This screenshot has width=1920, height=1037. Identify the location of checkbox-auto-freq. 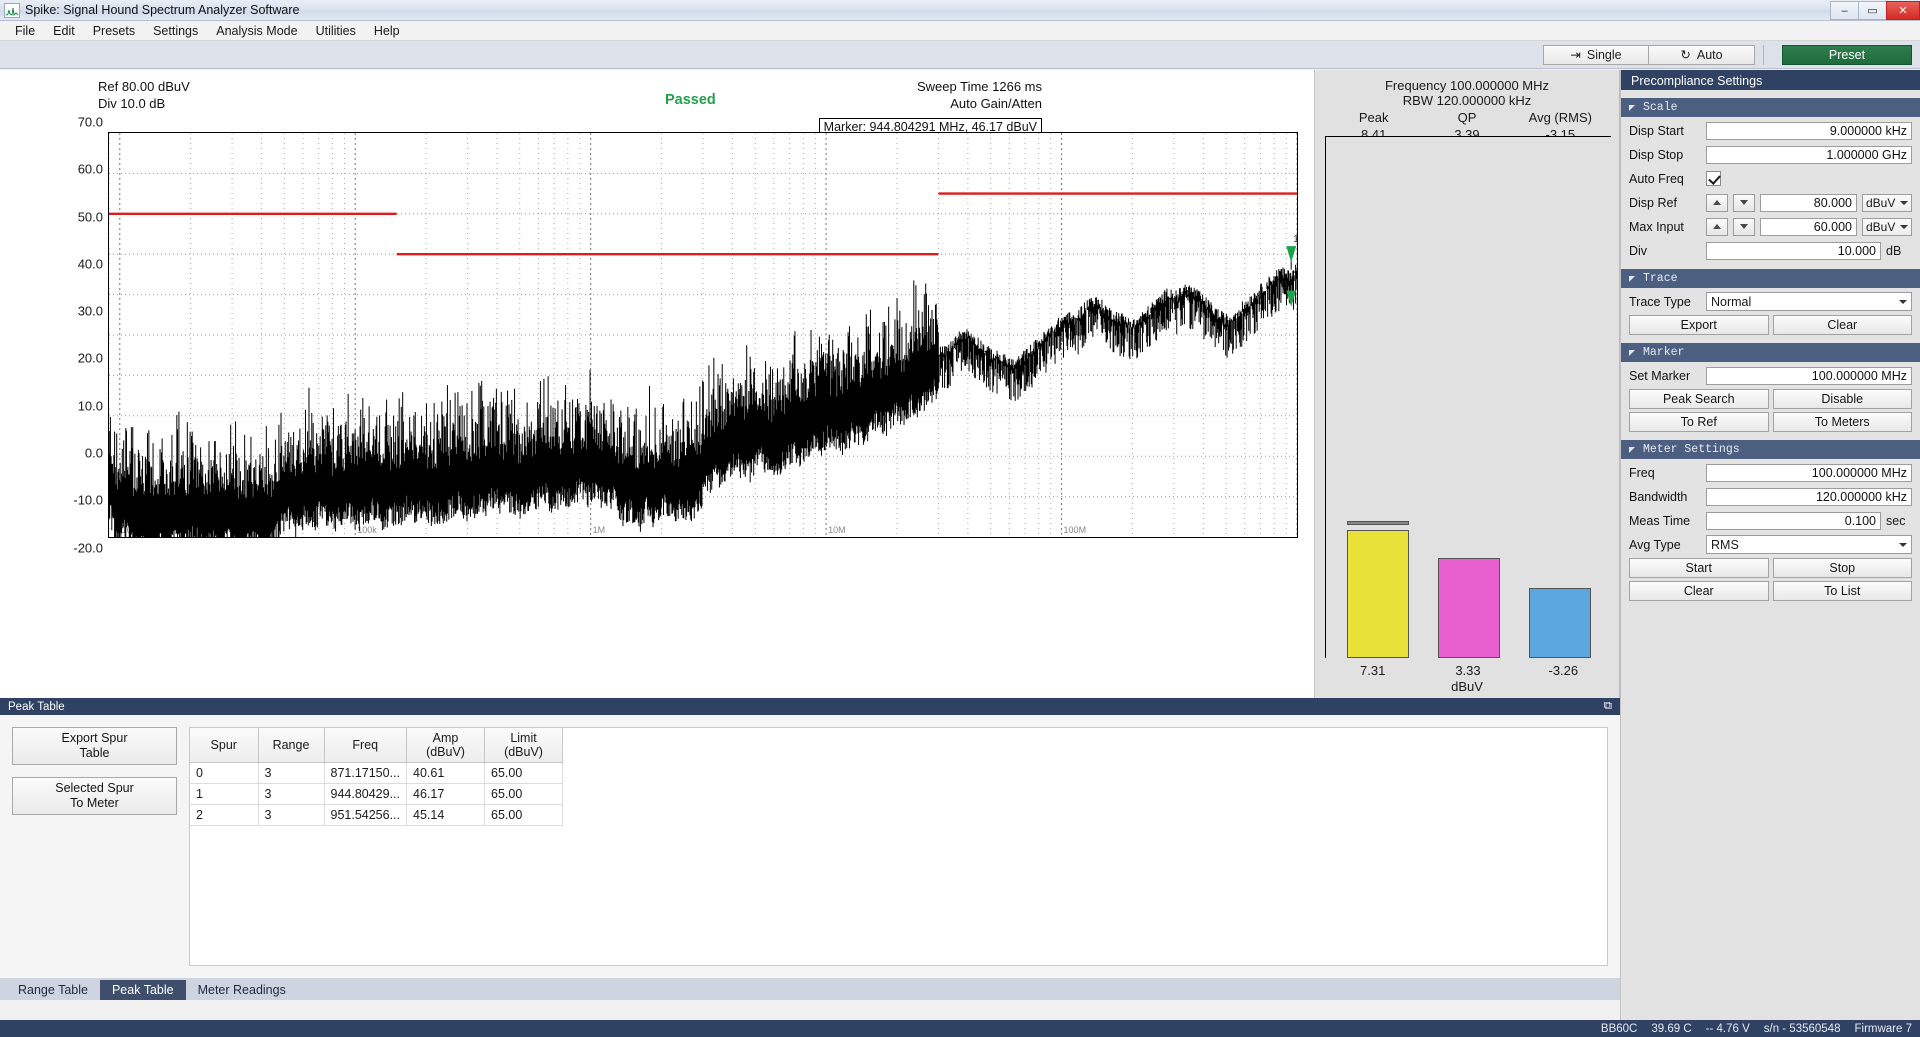
(1713, 178).